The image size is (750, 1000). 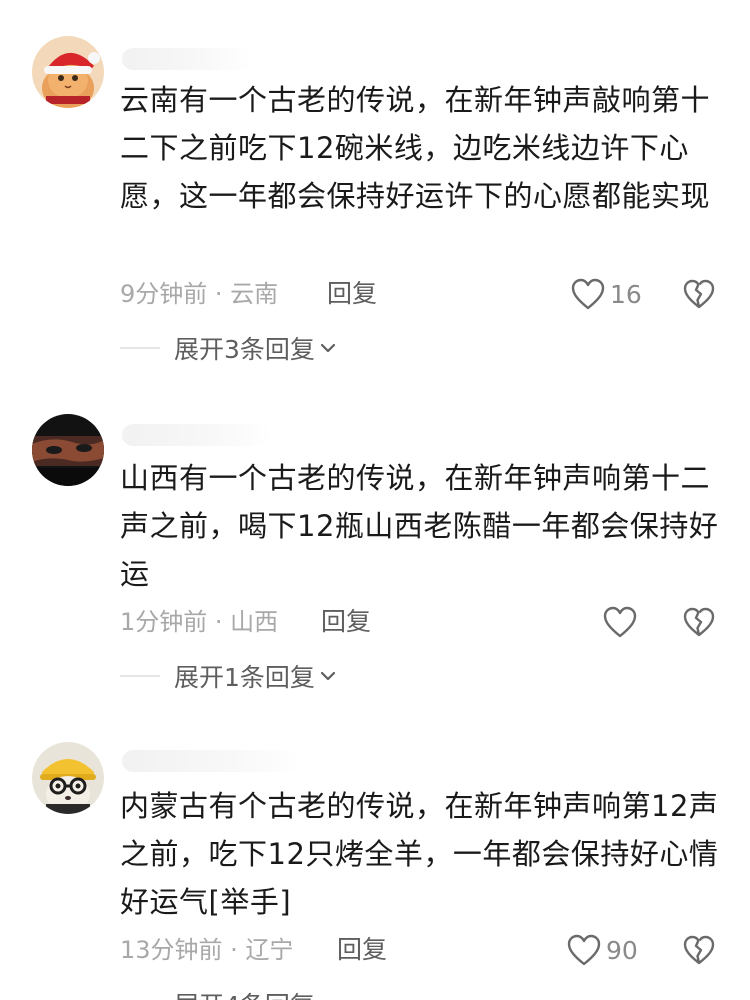 What do you see at coordinates (626, 294) in the screenshot?
I see `like-count: 16` at bounding box center [626, 294].